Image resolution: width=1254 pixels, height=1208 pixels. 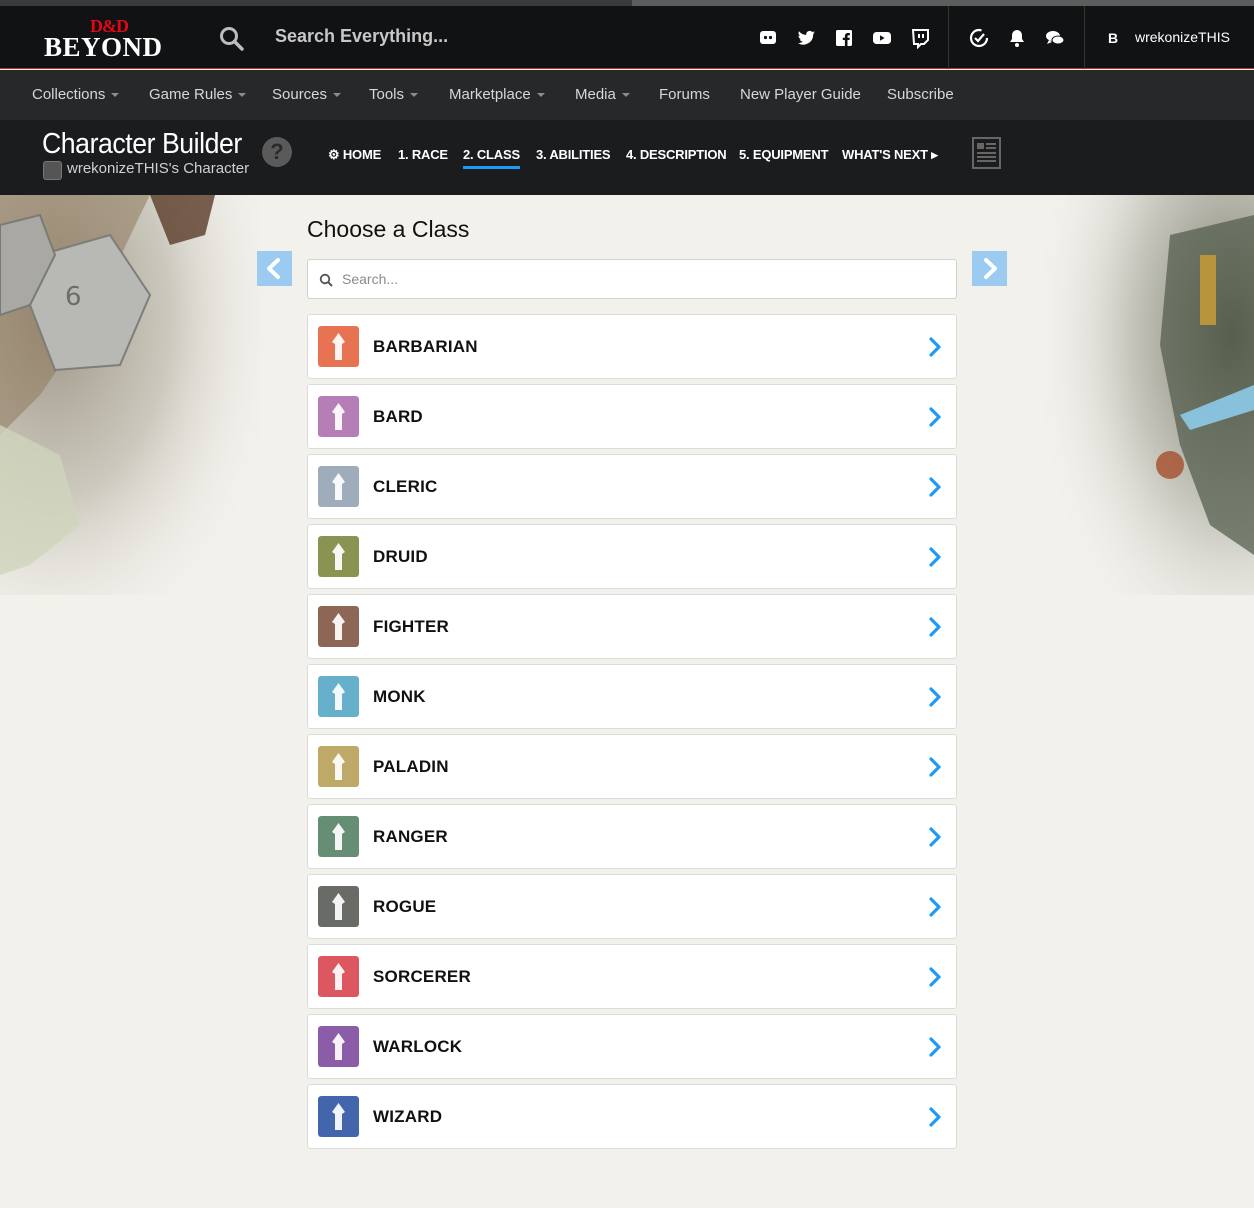 What do you see at coordinates (73, 297) in the screenshot?
I see `svg-text: 6` at bounding box center [73, 297].